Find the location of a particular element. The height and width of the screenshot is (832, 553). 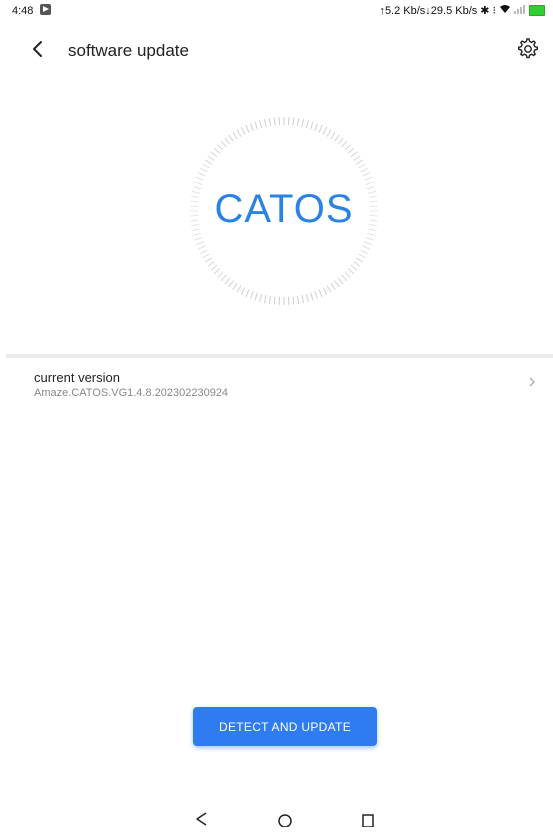

nav-home-icon is located at coordinates (285, 819).